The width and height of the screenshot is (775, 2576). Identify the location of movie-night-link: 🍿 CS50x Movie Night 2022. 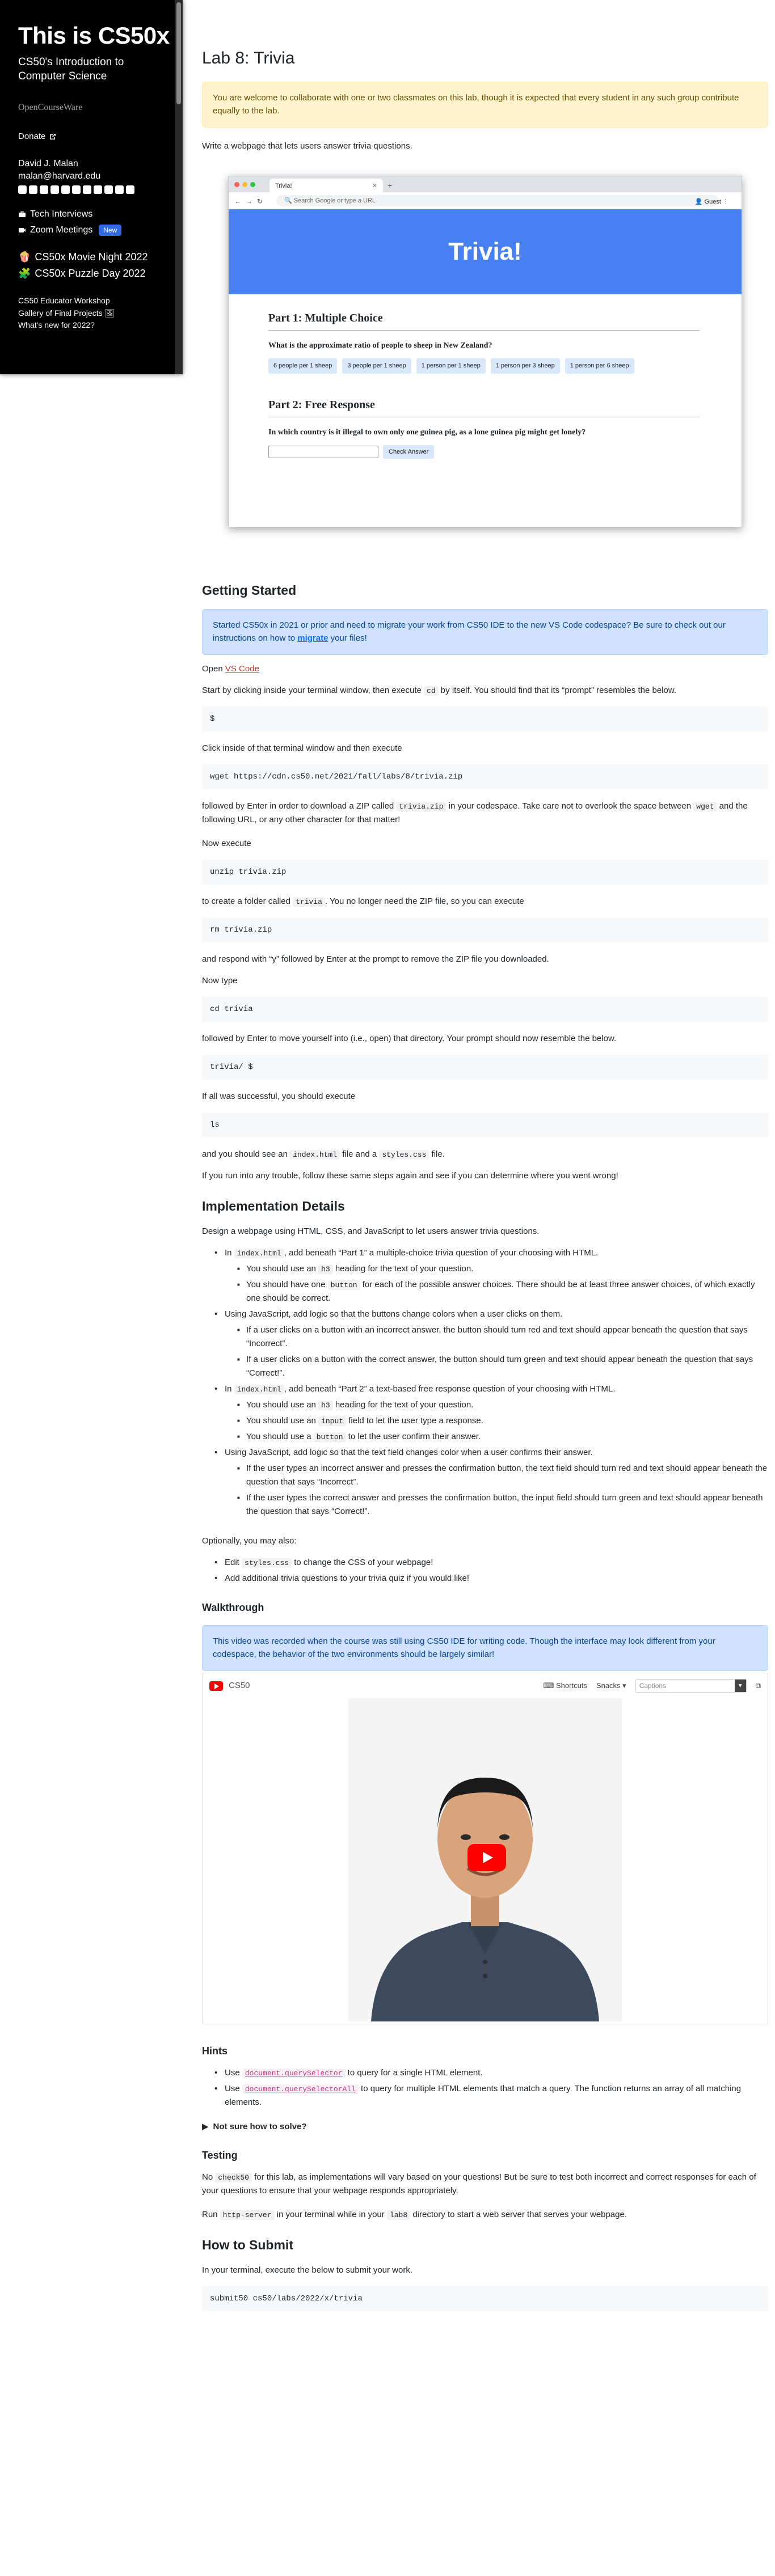
(100, 257).